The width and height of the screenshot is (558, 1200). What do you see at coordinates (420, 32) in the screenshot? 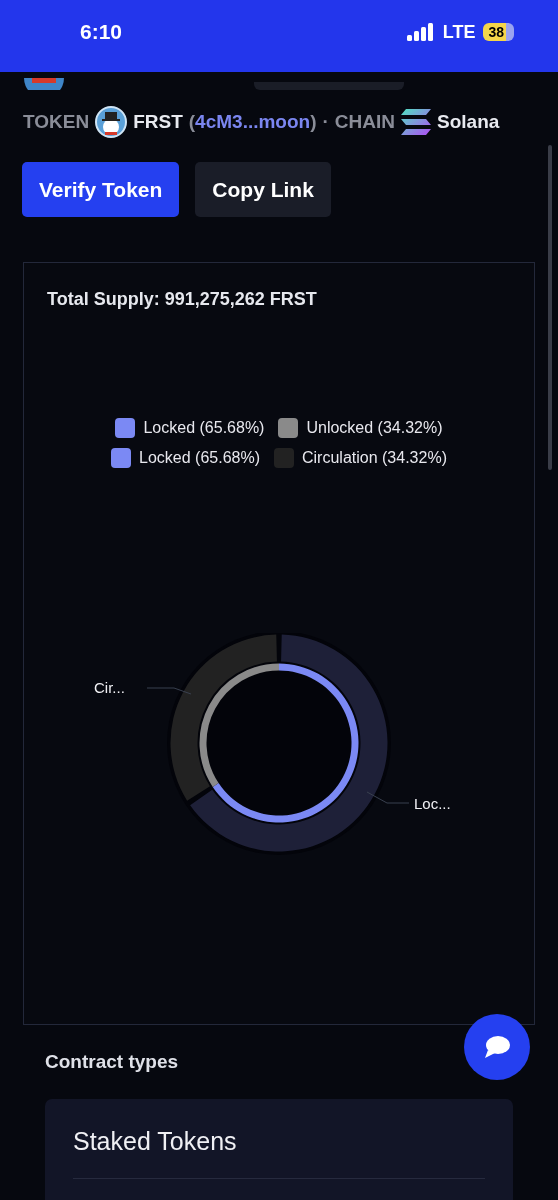
I see `signal-icon` at bounding box center [420, 32].